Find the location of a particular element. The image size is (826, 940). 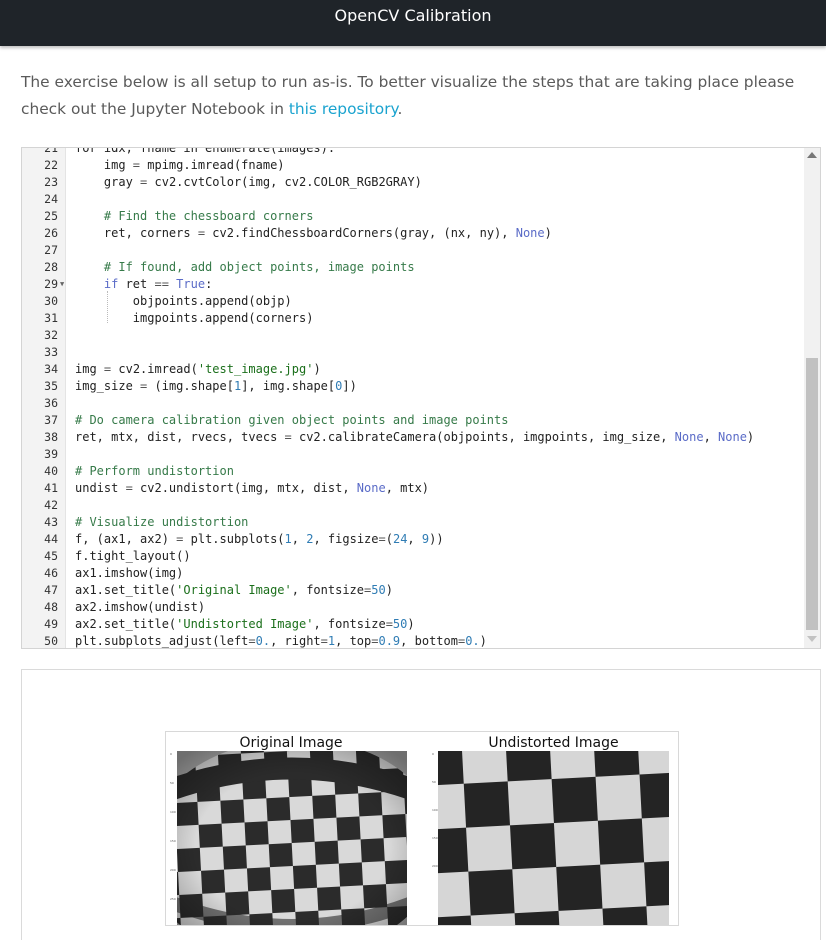

code-token: 0.9 is located at coordinates (389, 641).